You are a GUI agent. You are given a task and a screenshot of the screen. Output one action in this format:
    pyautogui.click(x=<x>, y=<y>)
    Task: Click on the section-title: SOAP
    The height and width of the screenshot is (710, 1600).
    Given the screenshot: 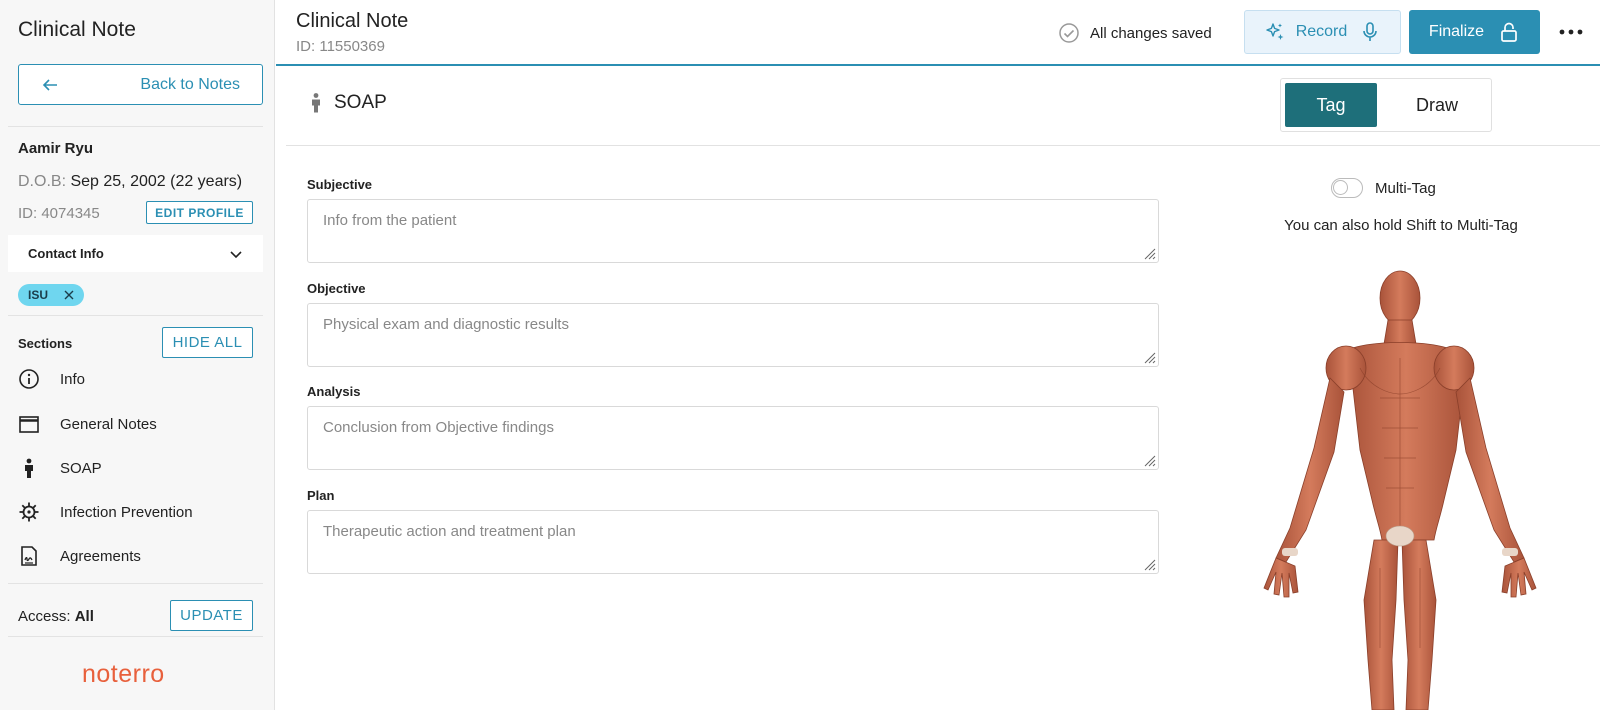 What is the action you would take?
    pyautogui.click(x=346, y=103)
    